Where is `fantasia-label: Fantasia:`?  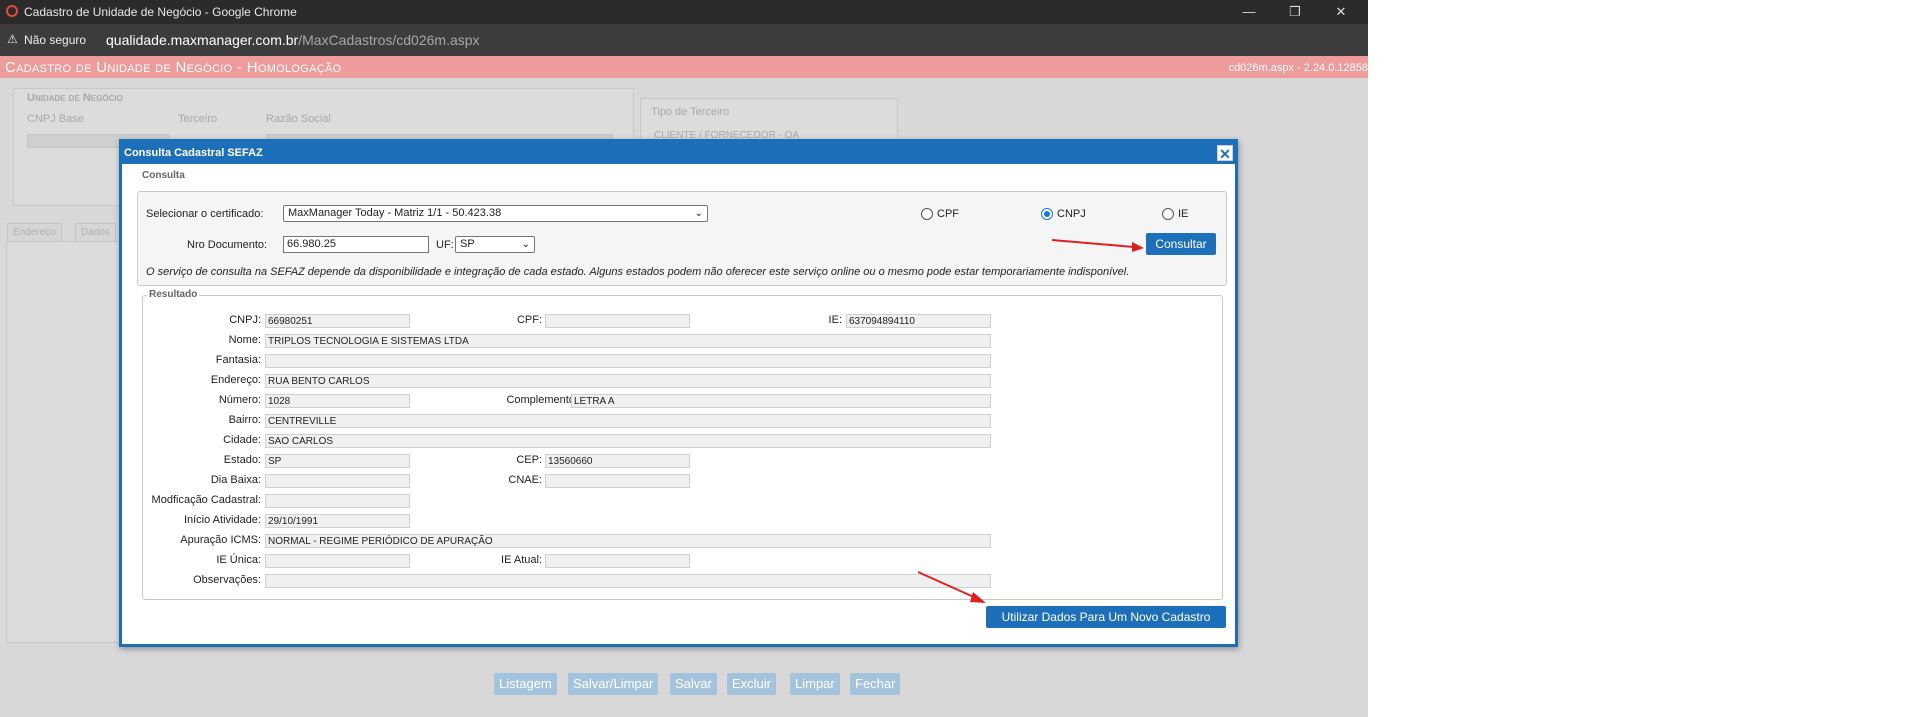
fantasia-label: Fantasia: is located at coordinates (238, 360).